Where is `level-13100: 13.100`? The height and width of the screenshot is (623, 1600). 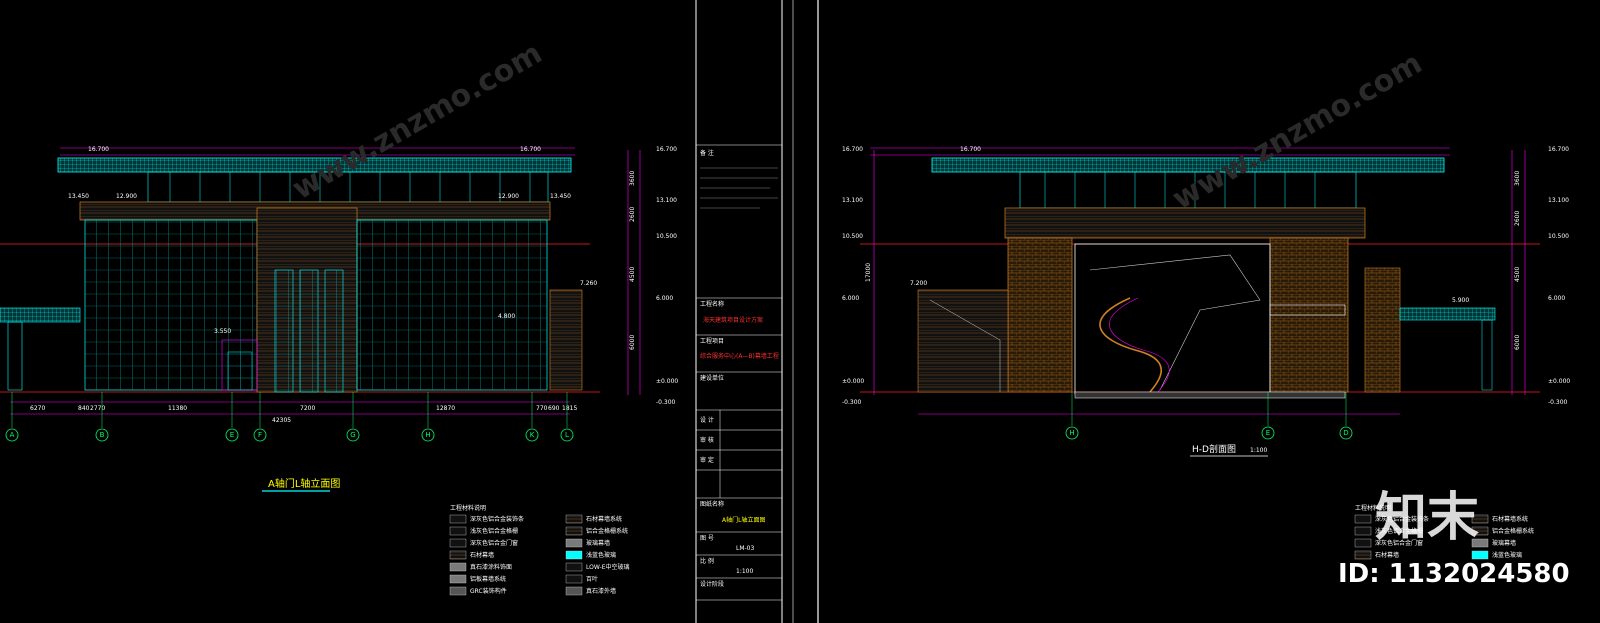
level-13100: 13.100 is located at coordinates (666, 200).